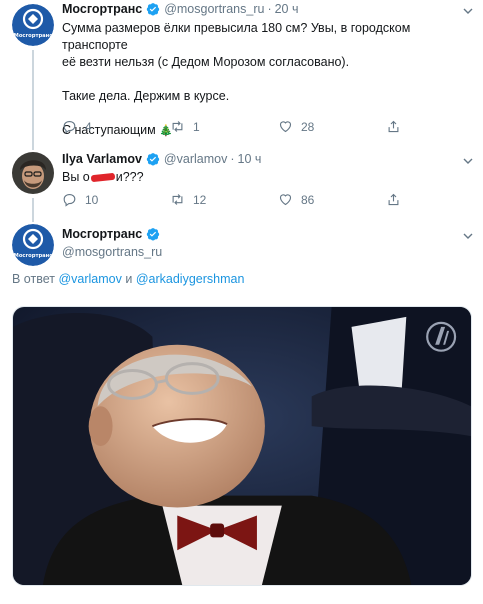 This screenshot has width=483, height=604. Describe the element at coordinates (146, 96) in the screenshot. I see `tweet-line: Такие дела. Держим в курсе.` at that location.